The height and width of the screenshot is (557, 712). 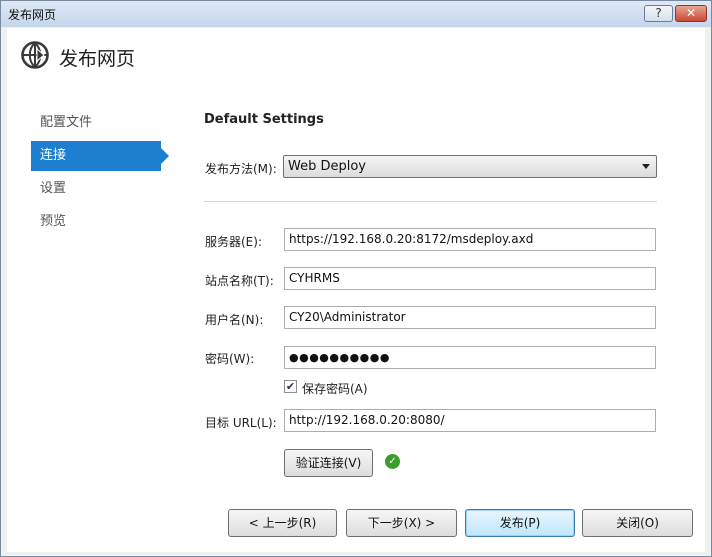 What do you see at coordinates (290, 386) in the screenshot?
I see `save-password-checkbox: ✔` at bounding box center [290, 386].